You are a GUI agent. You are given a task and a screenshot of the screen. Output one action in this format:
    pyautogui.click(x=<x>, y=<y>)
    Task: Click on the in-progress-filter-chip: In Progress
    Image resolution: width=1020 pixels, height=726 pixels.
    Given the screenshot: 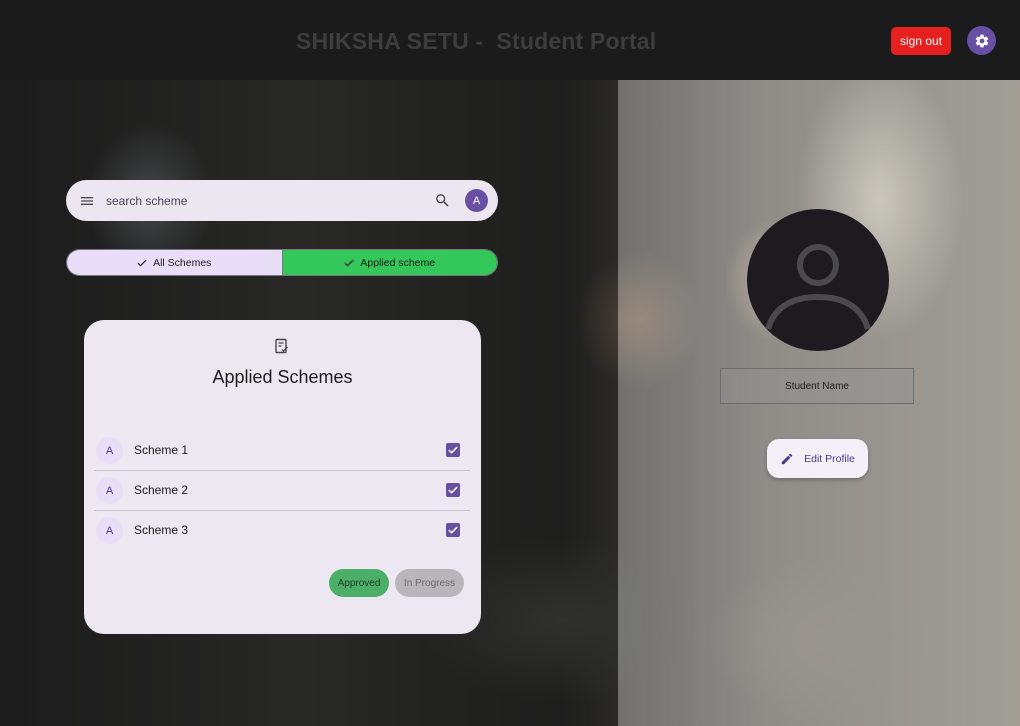 What is the action you would take?
    pyautogui.click(x=429, y=583)
    